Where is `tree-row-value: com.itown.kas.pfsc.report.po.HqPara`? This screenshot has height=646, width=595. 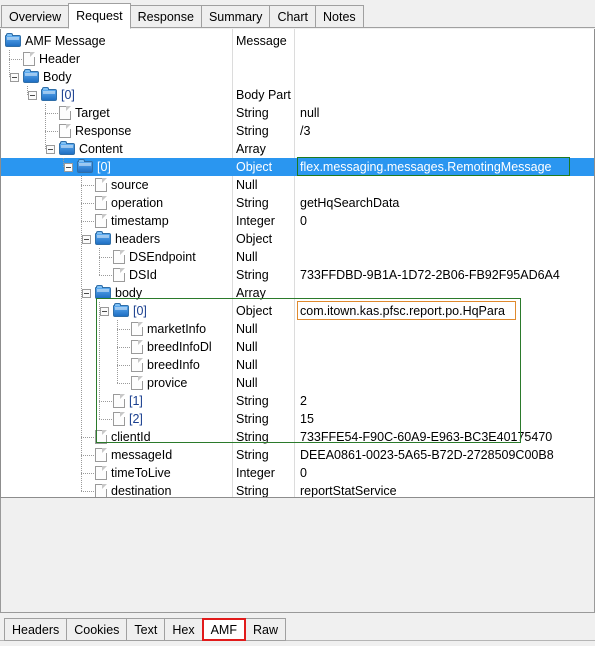 tree-row-value: com.itown.kas.pfsc.report.po.HqPara is located at coordinates (402, 311).